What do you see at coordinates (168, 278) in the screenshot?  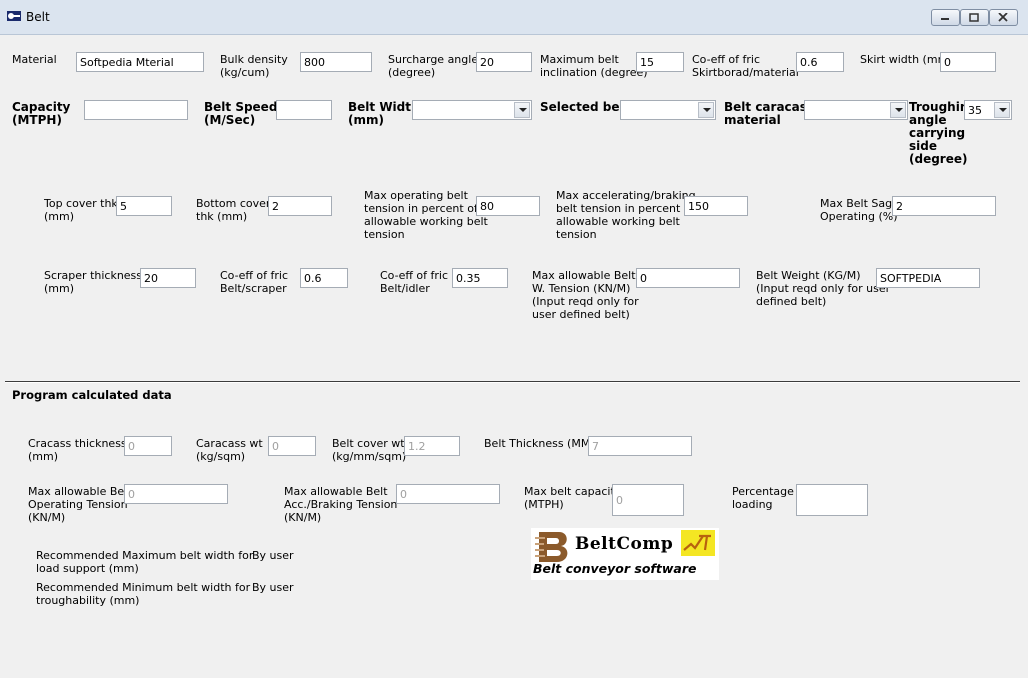 I see `scraper-thickness-input` at bounding box center [168, 278].